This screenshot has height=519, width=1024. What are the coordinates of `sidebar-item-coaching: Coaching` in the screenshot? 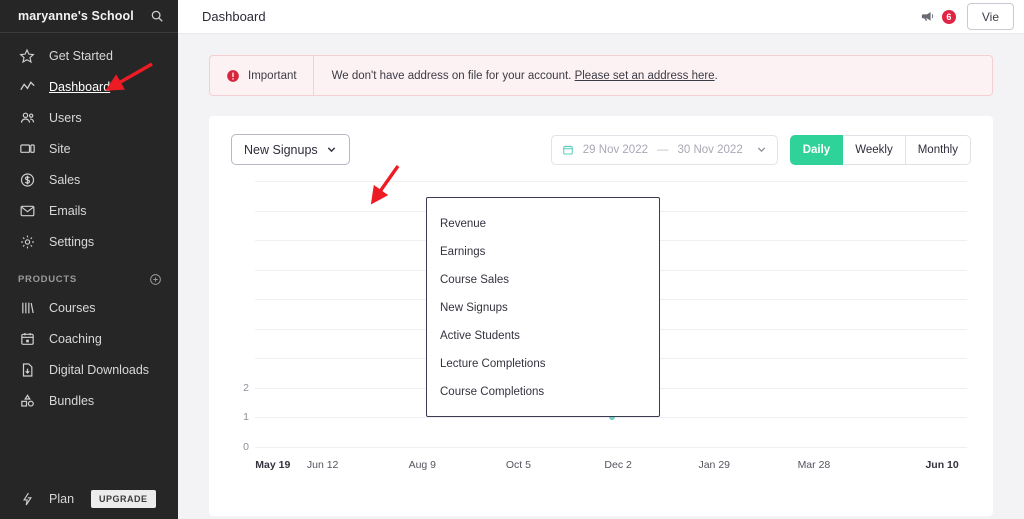 It's located at (89, 338).